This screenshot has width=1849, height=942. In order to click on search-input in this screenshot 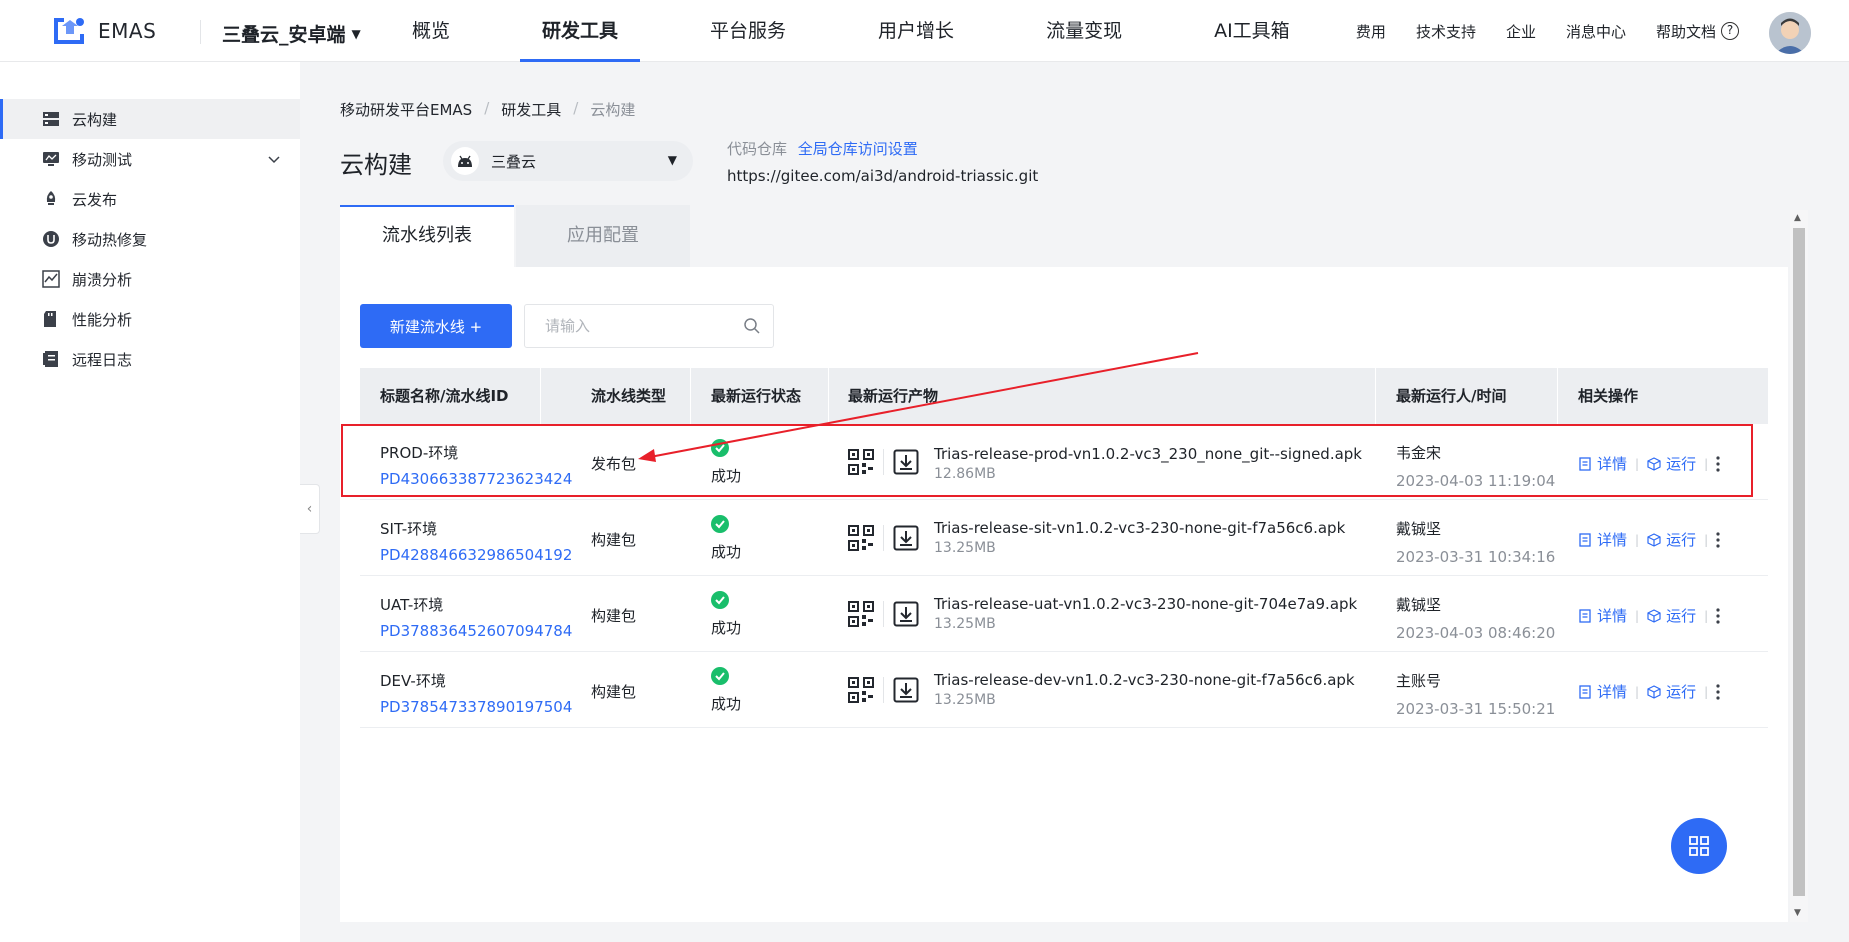, I will do `click(640, 326)`.